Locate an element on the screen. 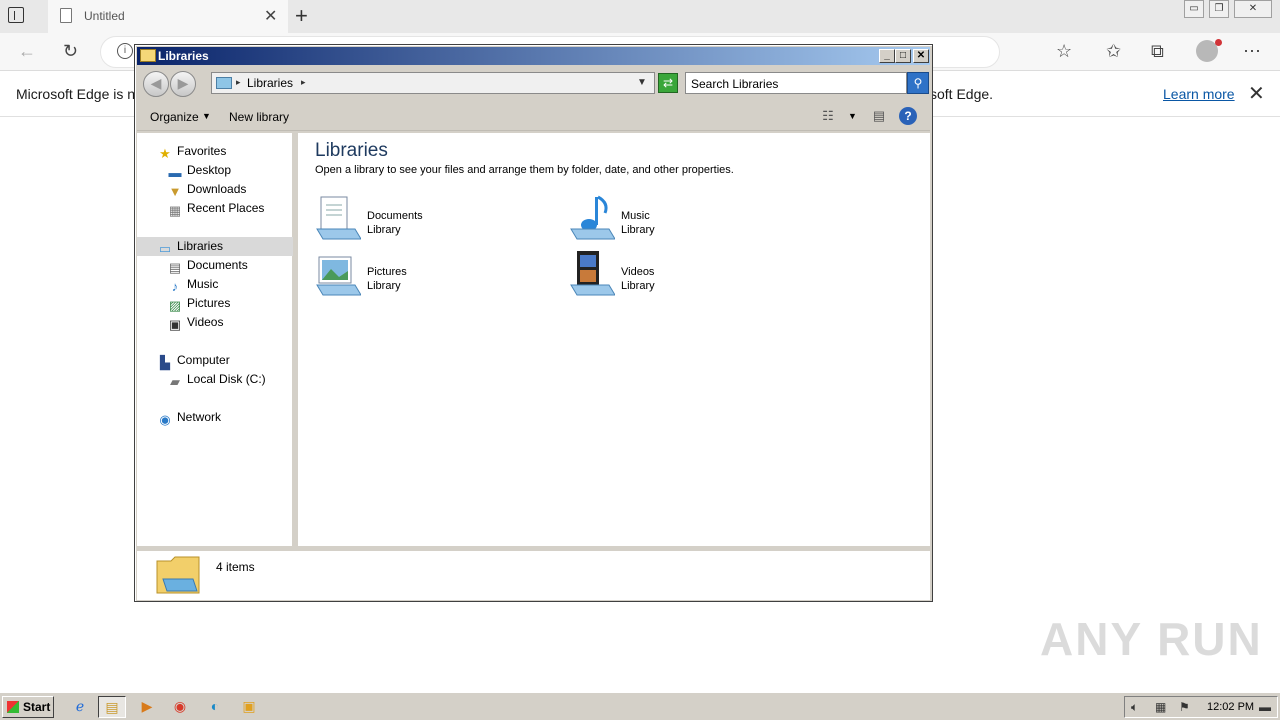 Image resolution: width=1280 pixels, height=720 pixels. library-documents: Documents Library is located at coordinates (435, 221).